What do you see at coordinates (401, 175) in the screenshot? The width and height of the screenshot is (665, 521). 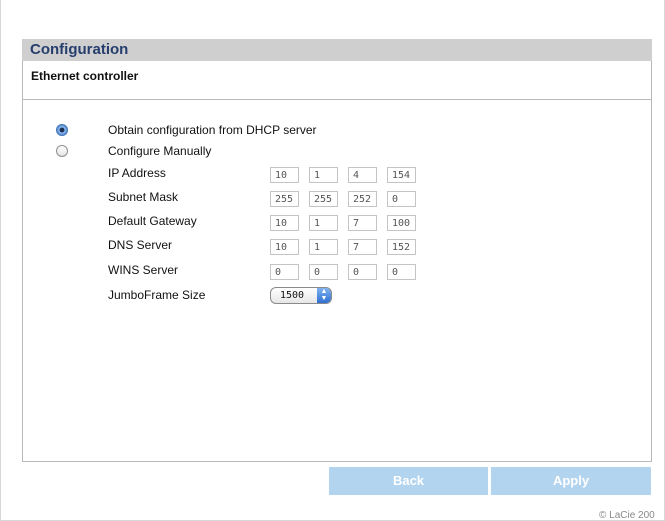 I see `ip-address-octet-4: 154` at bounding box center [401, 175].